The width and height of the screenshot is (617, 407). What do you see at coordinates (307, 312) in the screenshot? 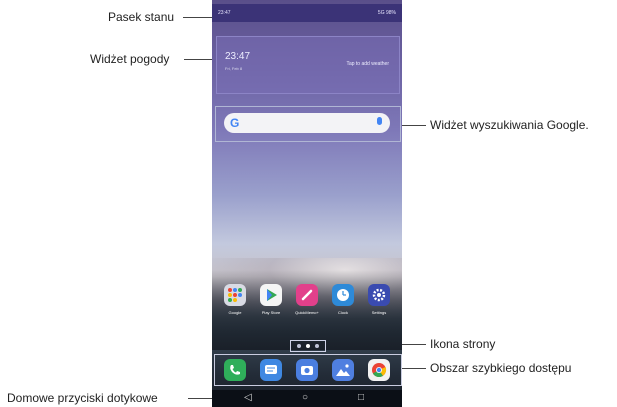
I see `app-label: QuickMemo+` at bounding box center [307, 312].